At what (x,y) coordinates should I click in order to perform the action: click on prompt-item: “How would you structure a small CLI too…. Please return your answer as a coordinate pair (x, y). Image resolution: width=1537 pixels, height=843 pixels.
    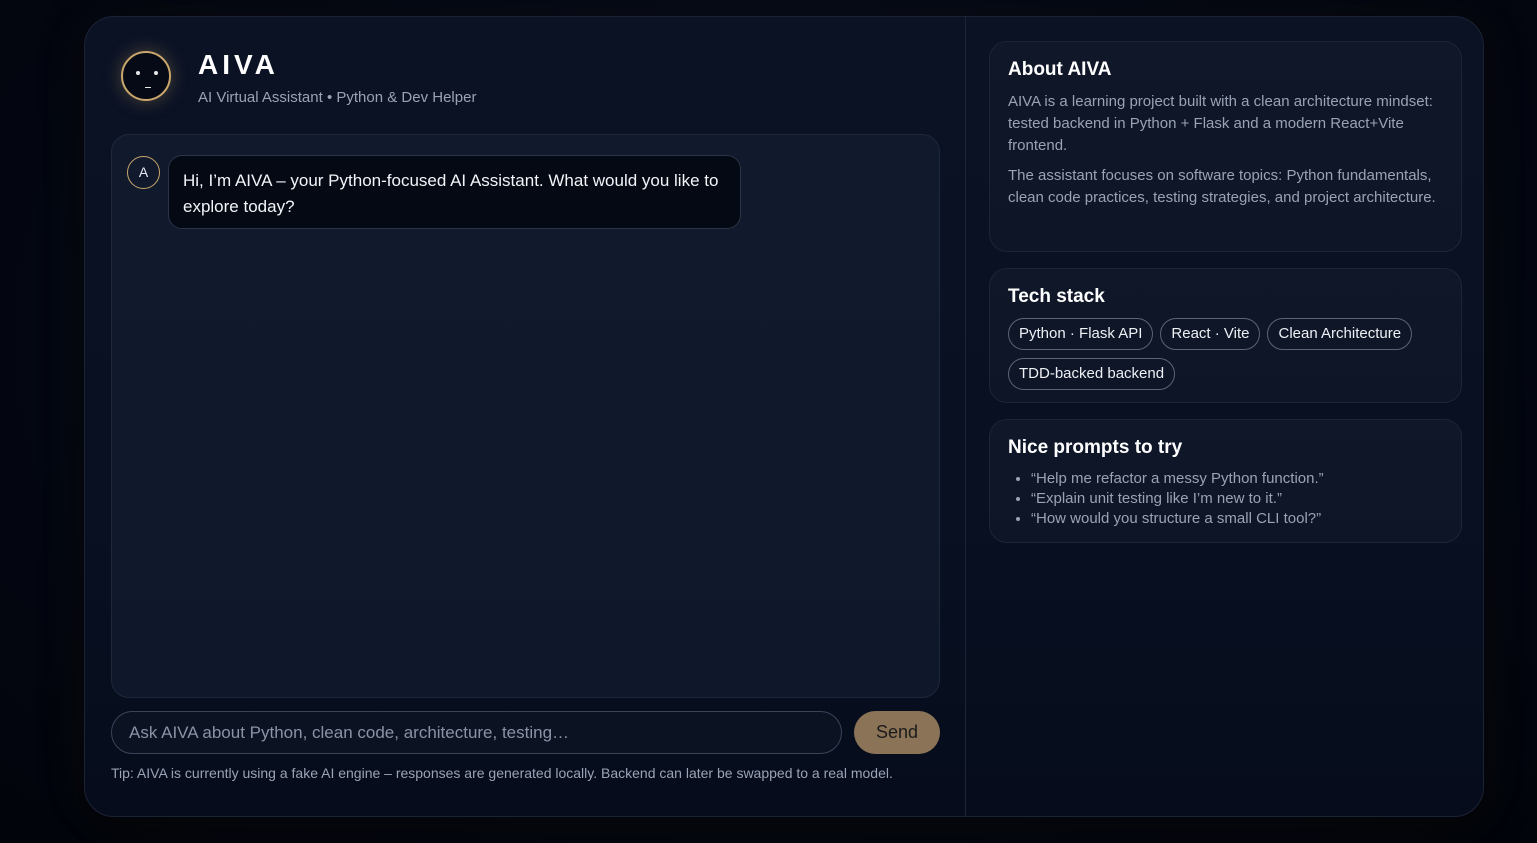
    Looking at the image, I should click on (1237, 519).